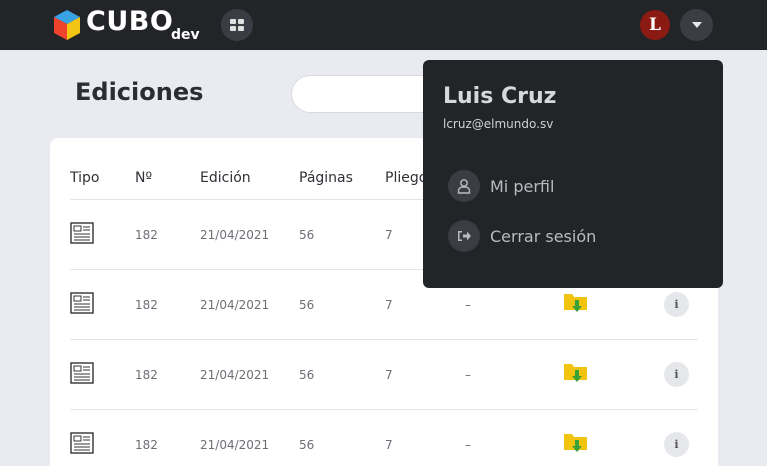 Image resolution: width=767 pixels, height=466 pixels. I want to click on apps-grid-button, so click(237, 25).